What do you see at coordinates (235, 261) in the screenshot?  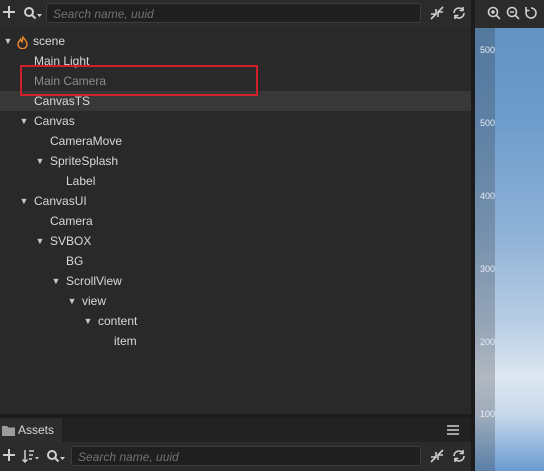 I see `tree-node-bg: BG` at bounding box center [235, 261].